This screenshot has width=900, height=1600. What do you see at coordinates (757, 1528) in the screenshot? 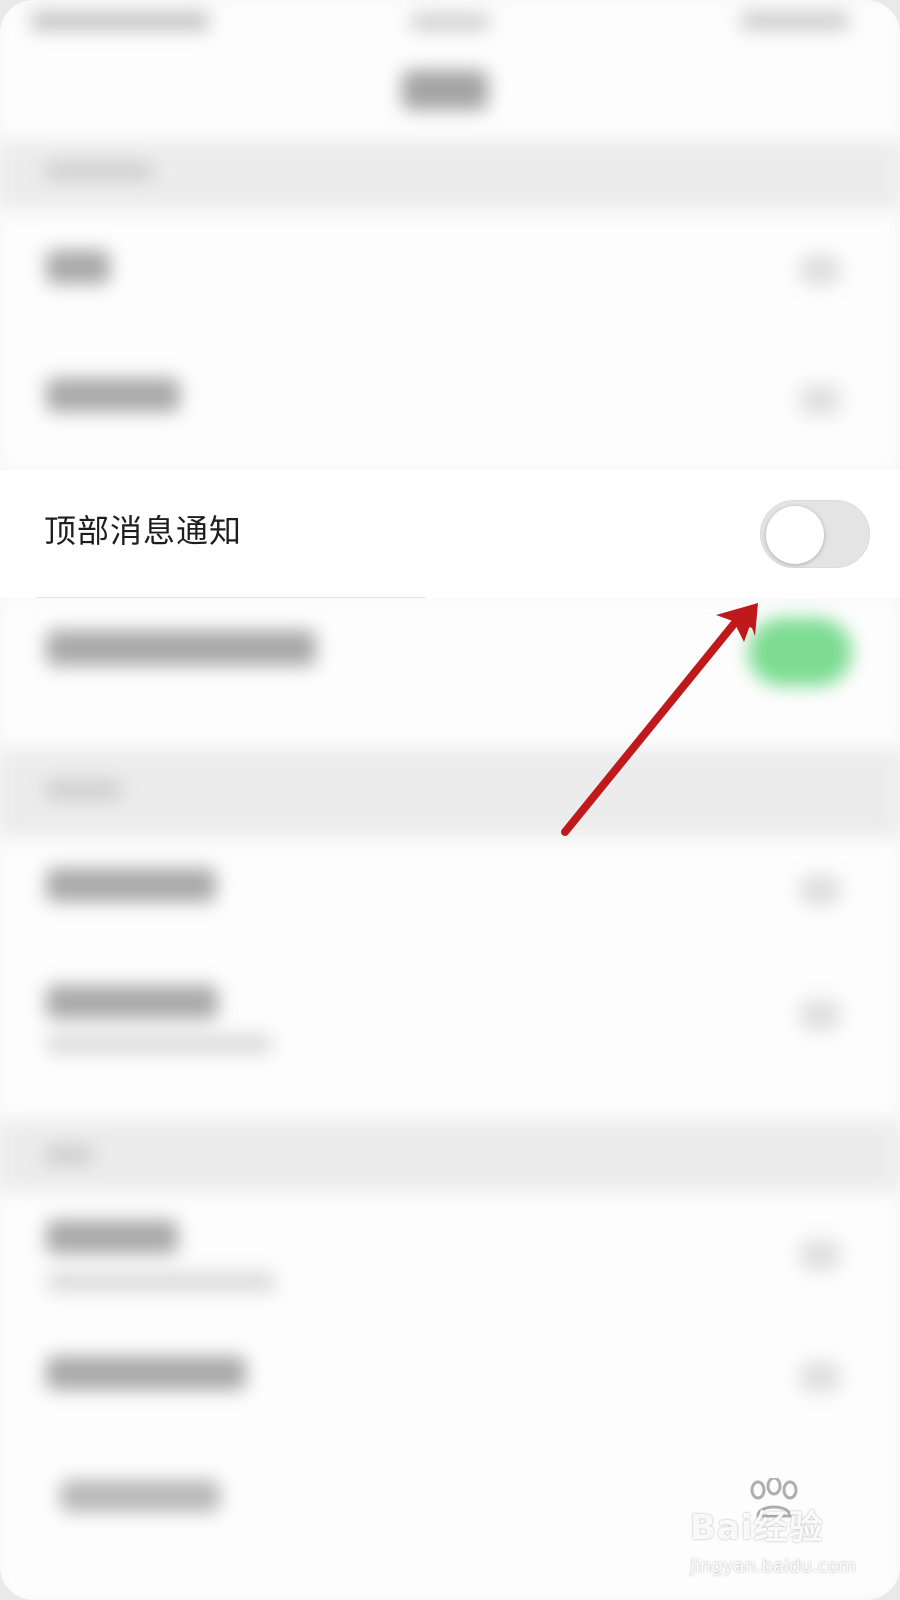
I see `watermark-brand: Bai经验` at bounding box center [757, 1528].